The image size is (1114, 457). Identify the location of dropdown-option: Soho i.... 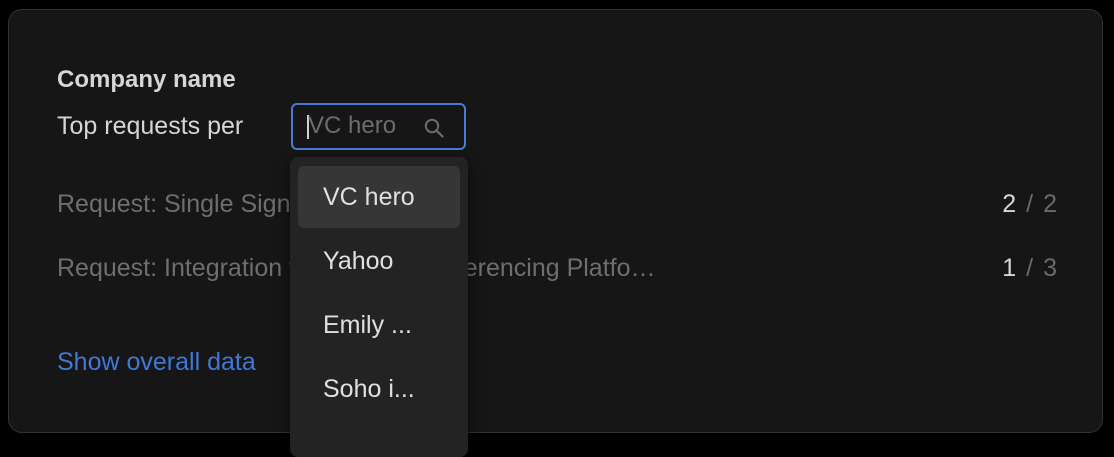
(379, 389).